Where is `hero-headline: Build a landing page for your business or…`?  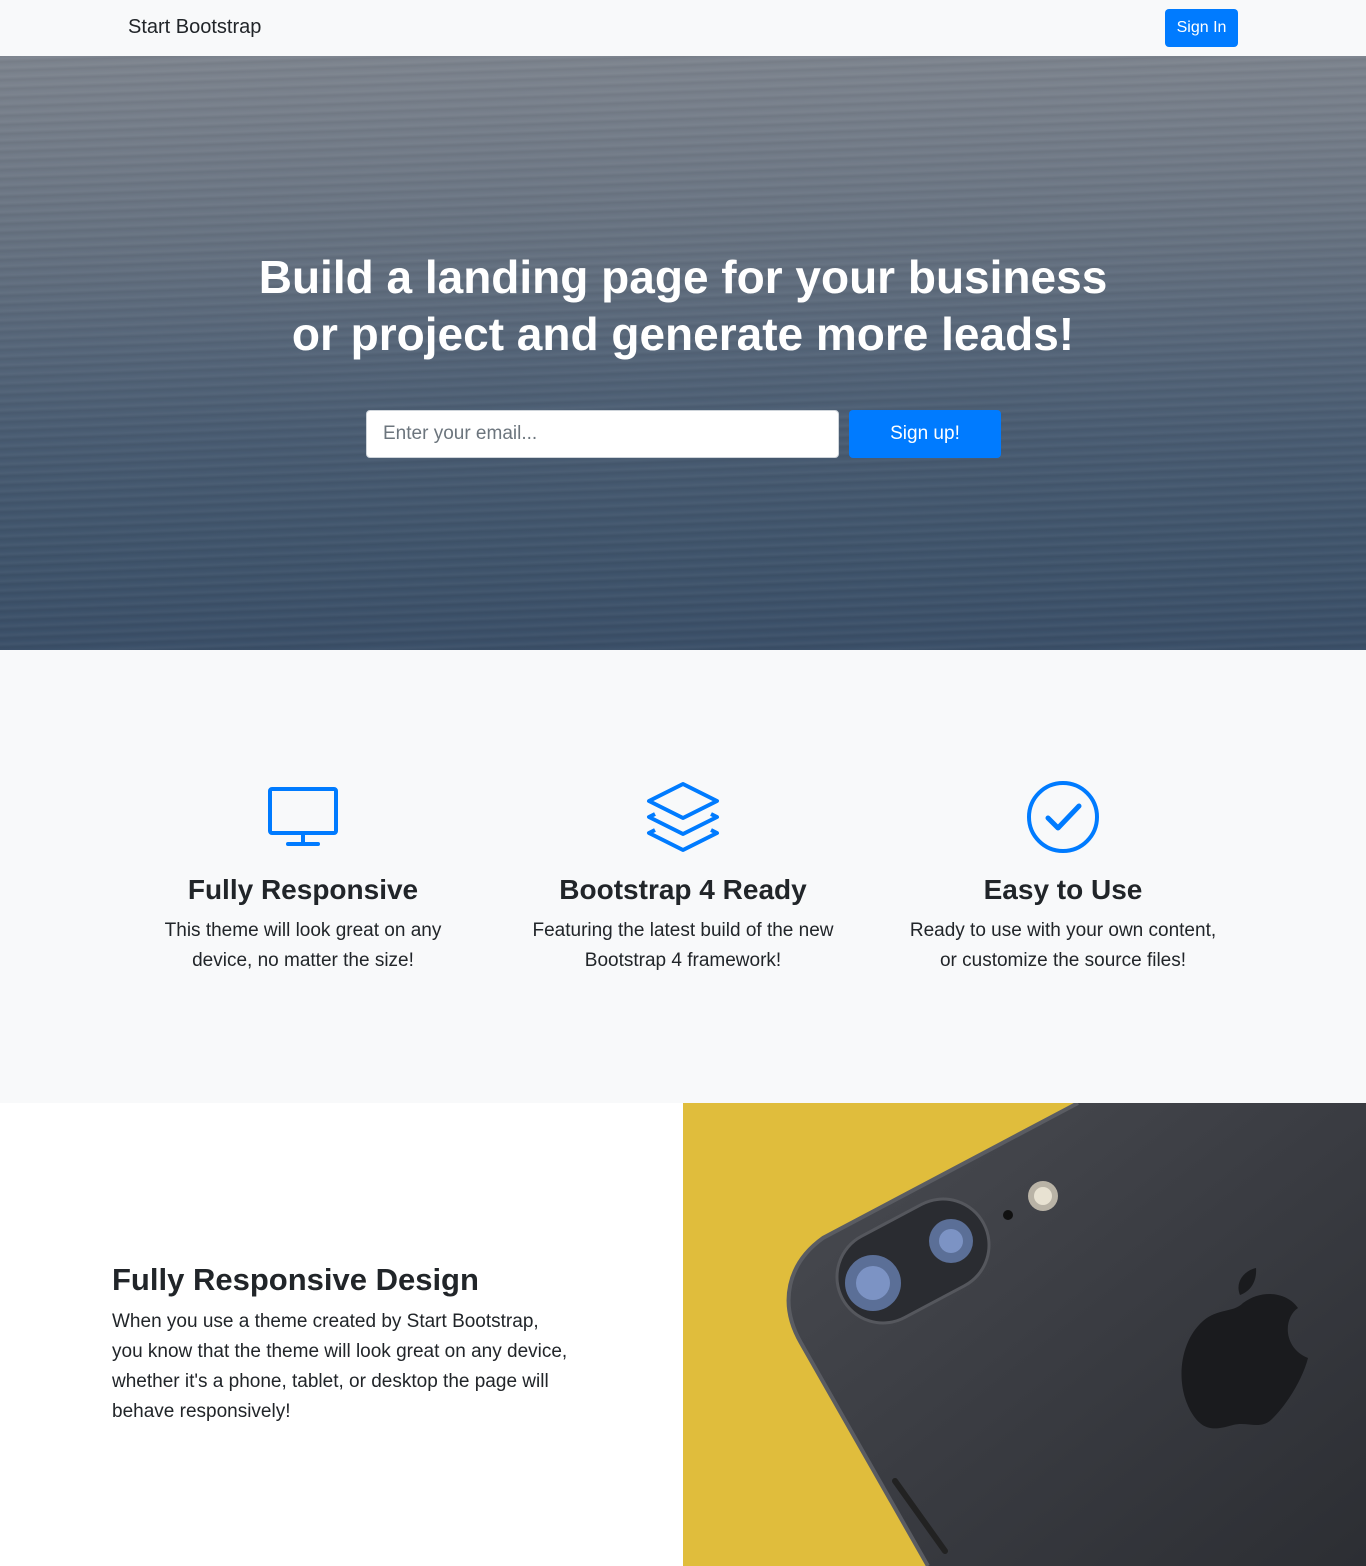 hero-headline: Build a landing page for your business or… is located at coordinates (683, 305).